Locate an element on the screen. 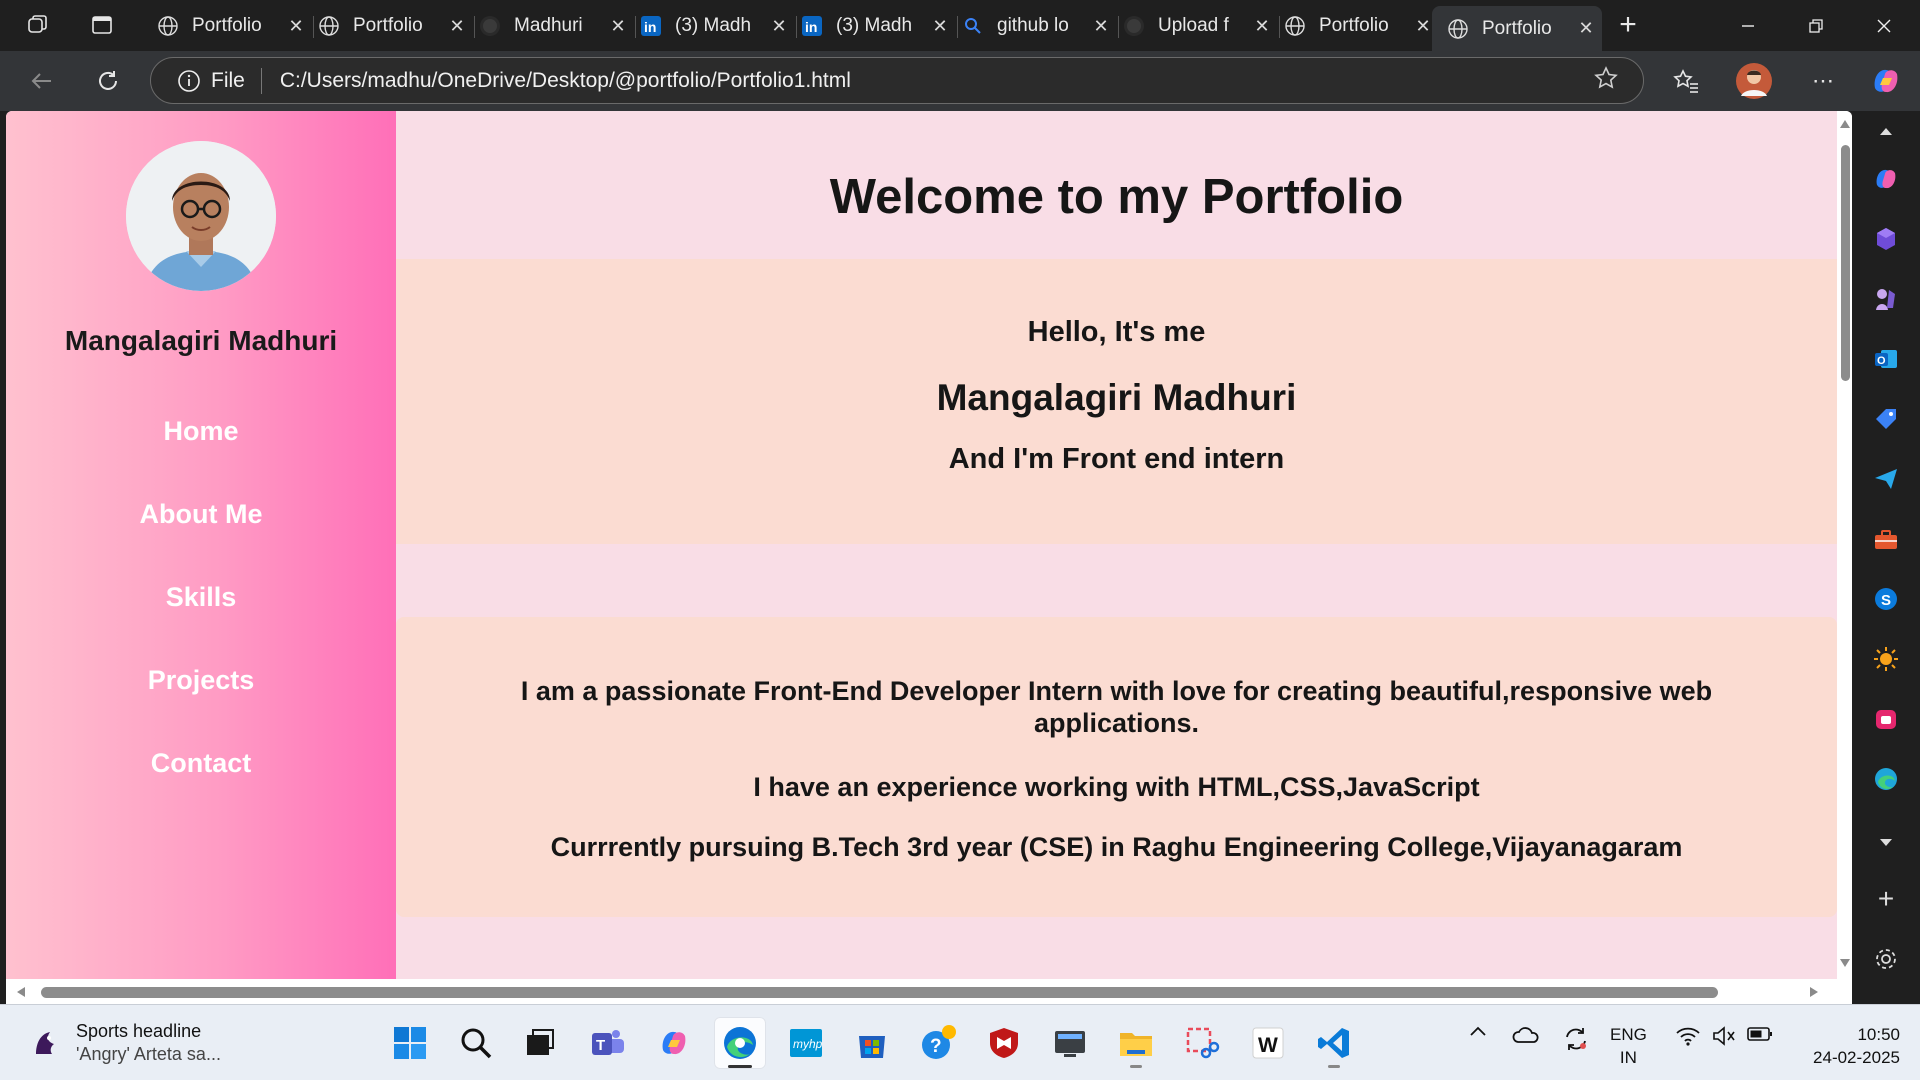 This screenshot has width=1920, height=1080. protocol-label: File is located at coordinates (228, 80).